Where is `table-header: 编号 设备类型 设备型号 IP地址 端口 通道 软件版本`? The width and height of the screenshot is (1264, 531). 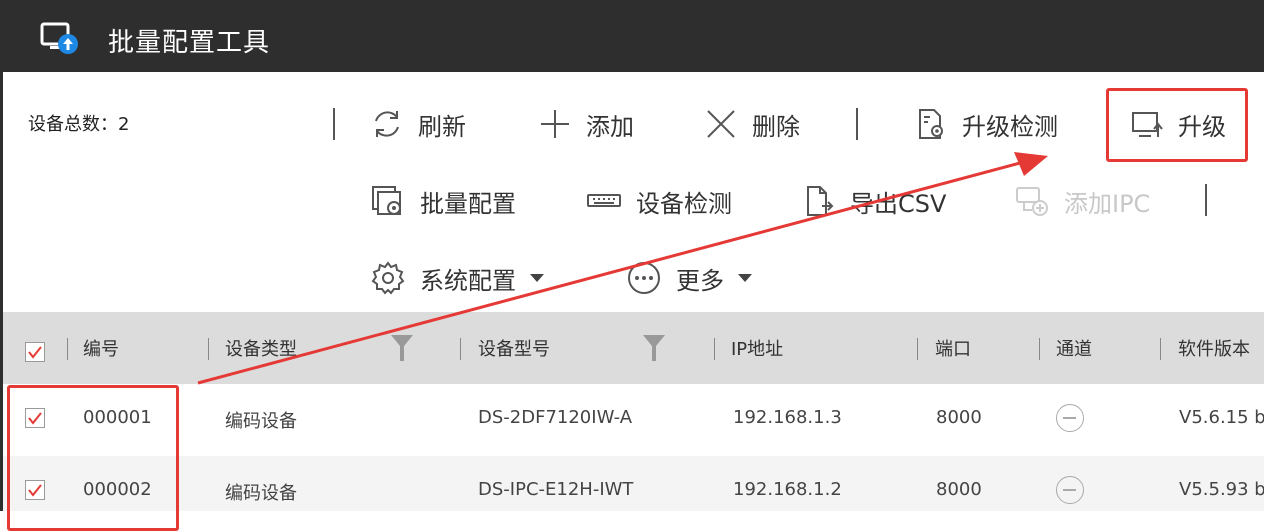 table-header: 编号 设备类型 设备型号 IP地址 端口 通道 软件版本 is located at coordinates (633, 348).